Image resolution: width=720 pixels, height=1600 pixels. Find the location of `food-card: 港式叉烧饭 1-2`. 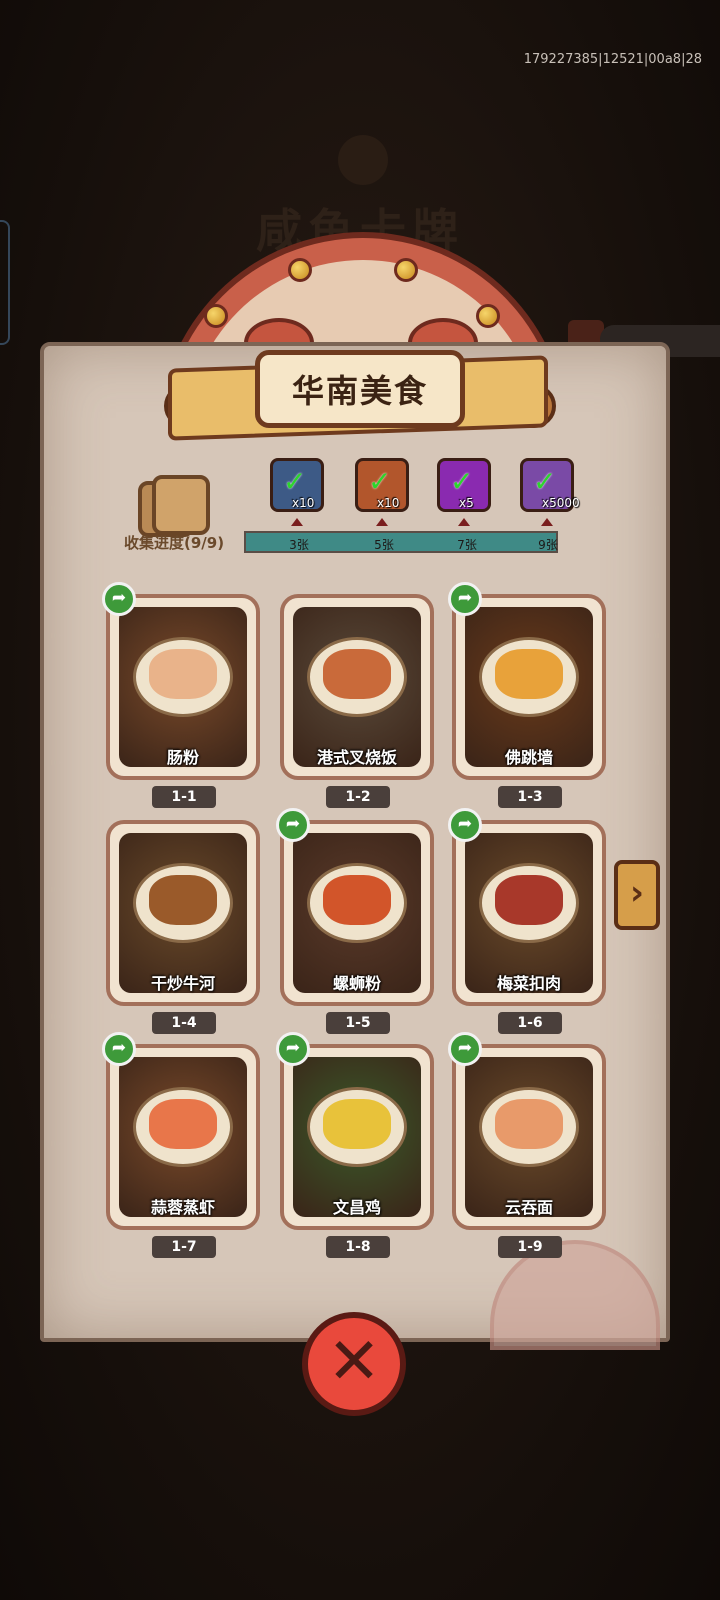

food-card: 港式叉烧饭 1-2 is located at coordinates (360, 701).